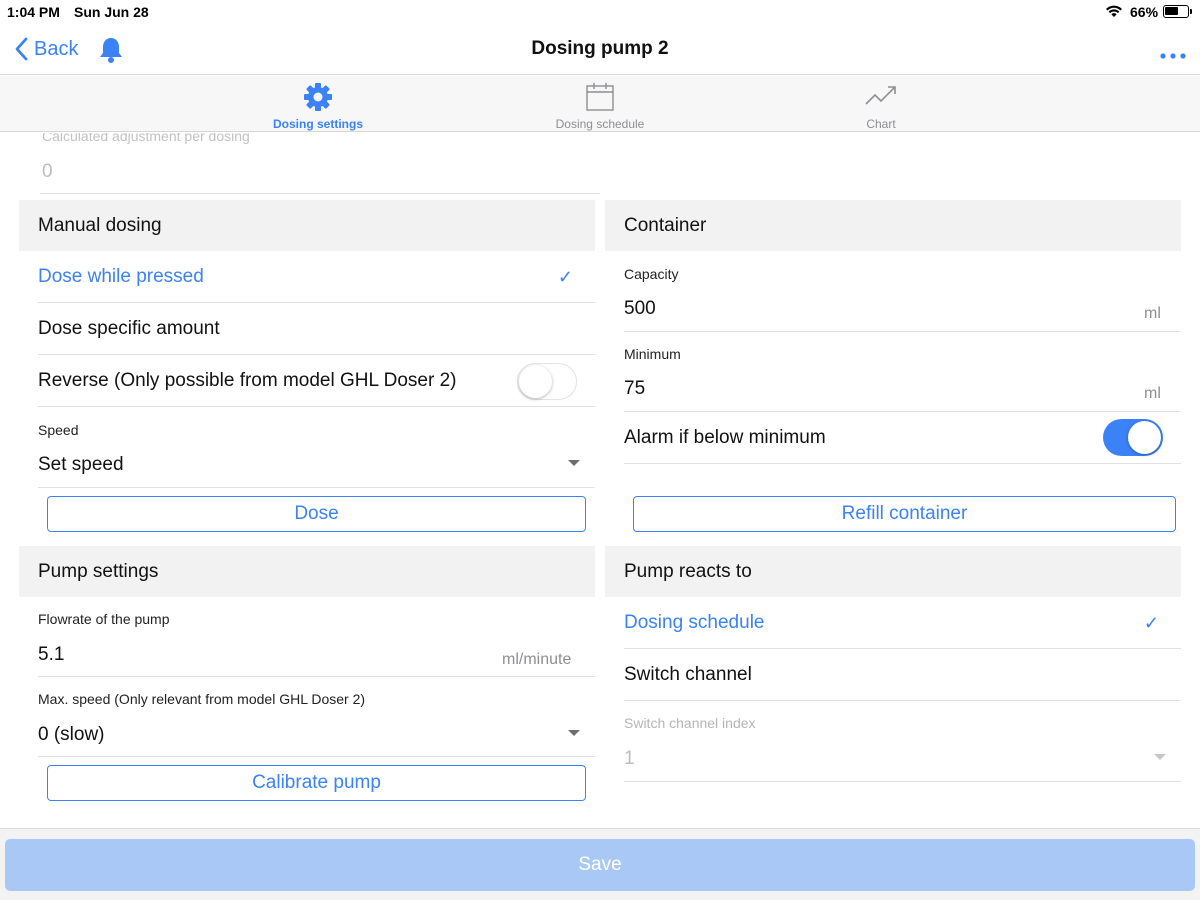  What do you see at coordinates (902, 675) in the screenshot?
I see `option-switch-channel: Switch channel` at bounding box center [902, 675].